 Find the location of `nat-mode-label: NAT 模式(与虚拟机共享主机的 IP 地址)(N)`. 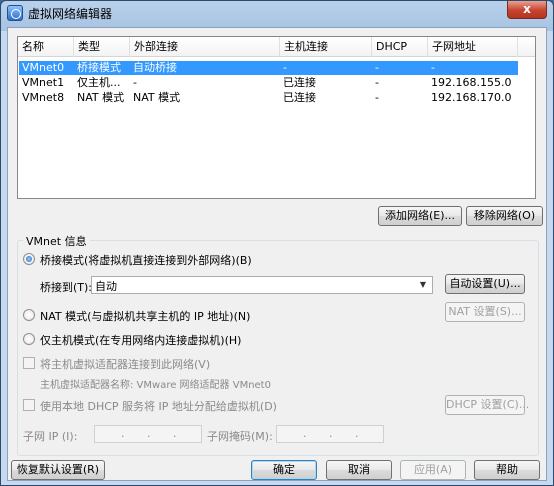

nat-mode-label: NAT 模式(与虚拟机共享主机的 IP 地址)(N) is located at coordinates (145, 316).